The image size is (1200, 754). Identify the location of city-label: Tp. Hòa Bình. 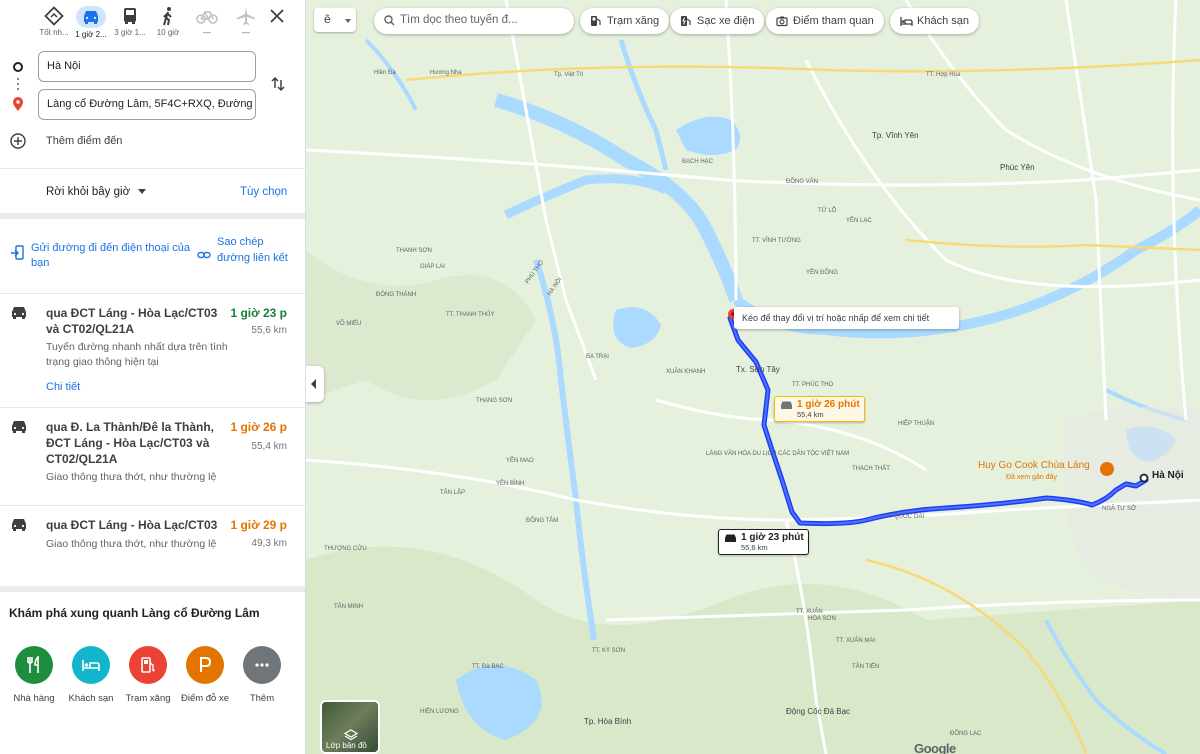
(607, 721).